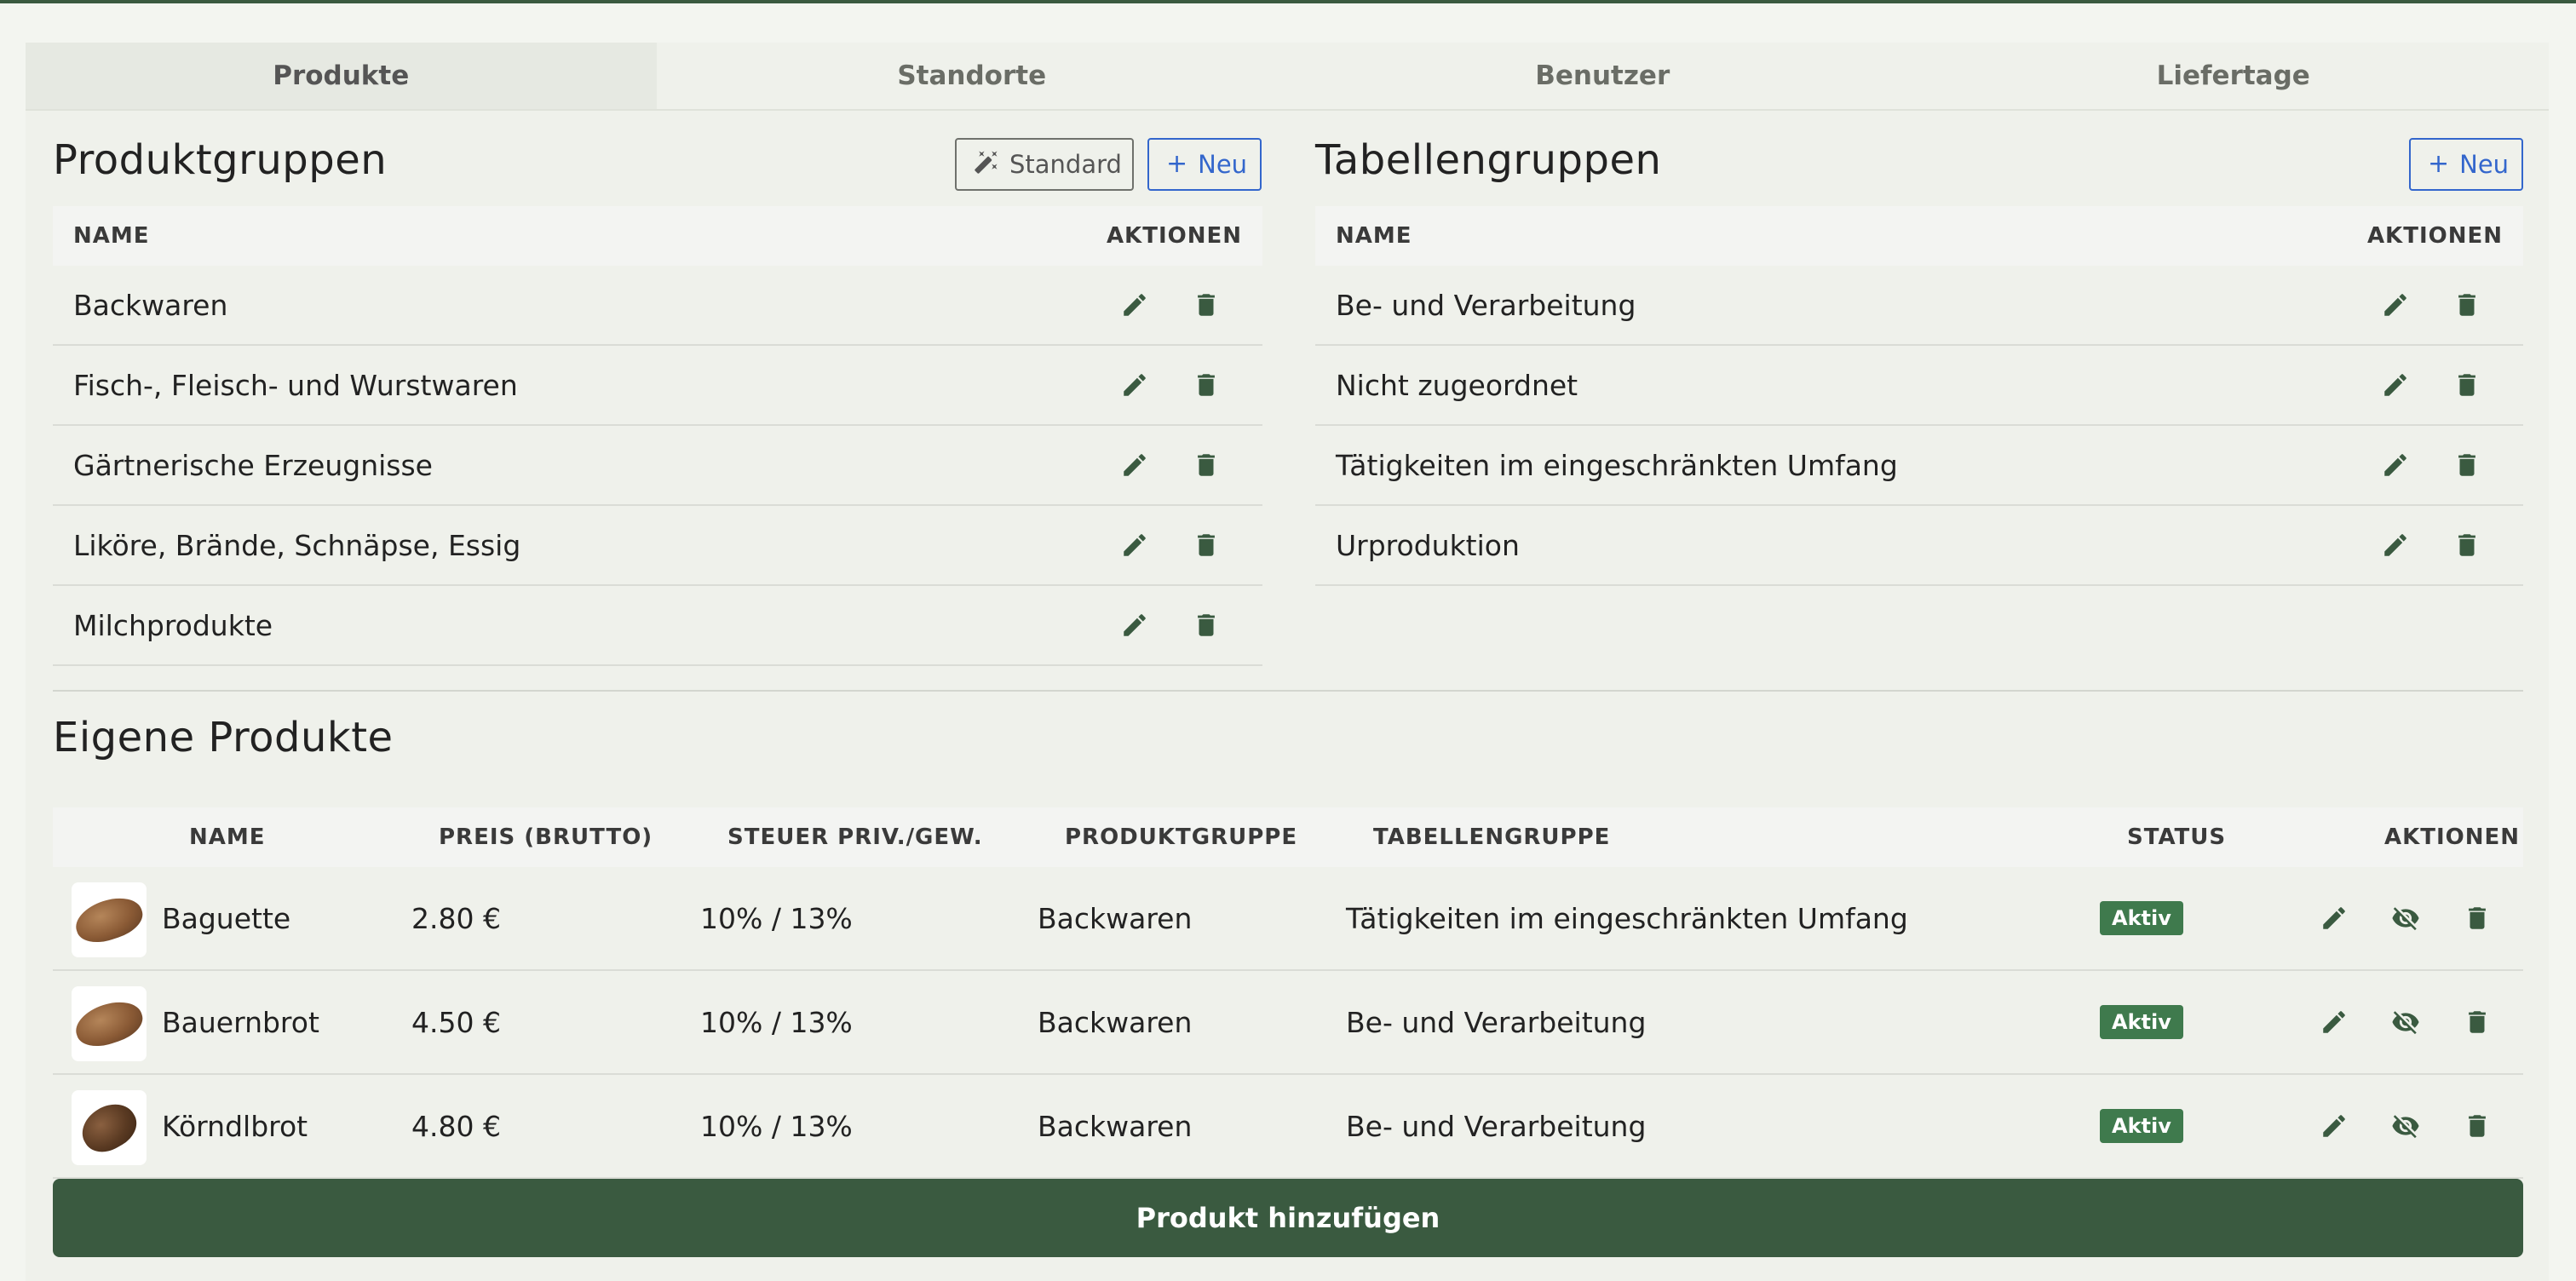  What do you see at coordinates (658, 466) in the screenshot?
I see `table-row: Gärtnerische Erzeugnisse` at bounding box center [658, 466].